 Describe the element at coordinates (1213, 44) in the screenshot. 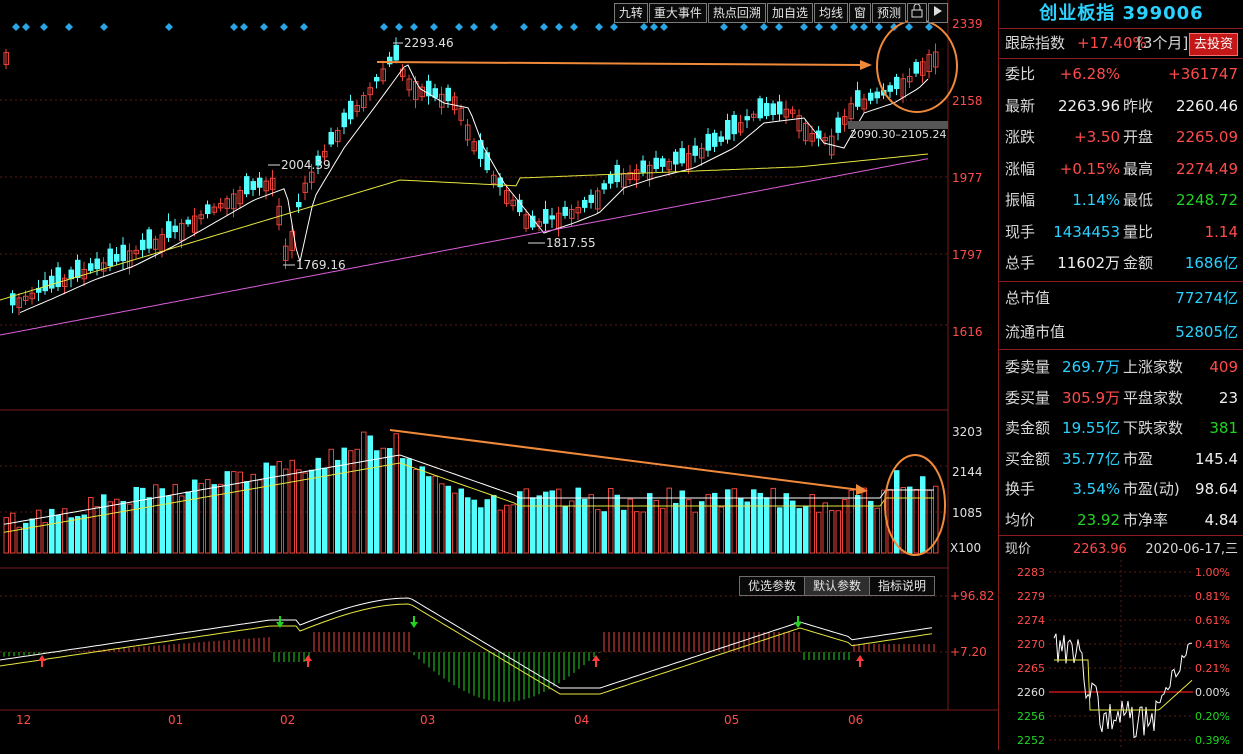

I see `invest-button: 去投资` at that location.